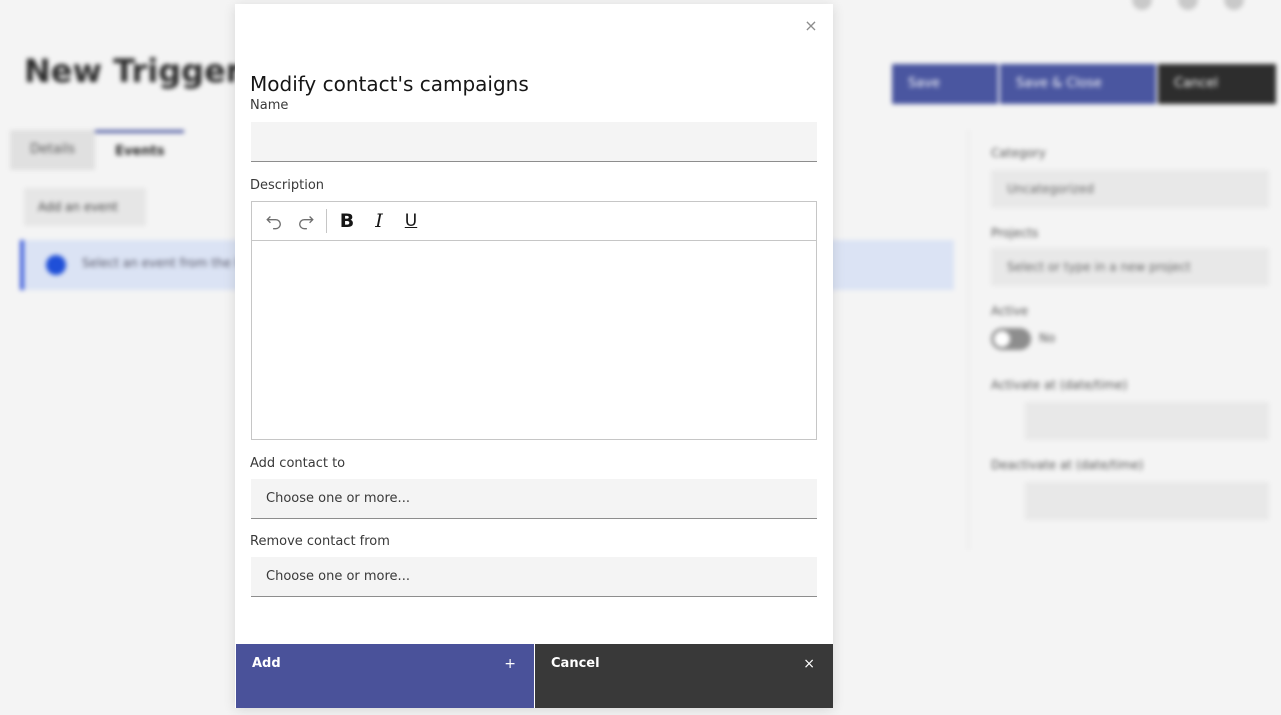 The height and width of the screenshot is (715, 1281). I want to click on undo-icon, so click(274, 221).